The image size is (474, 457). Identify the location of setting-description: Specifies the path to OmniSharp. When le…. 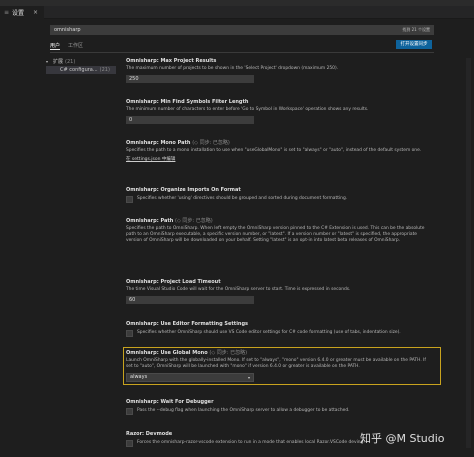
(275, 235).